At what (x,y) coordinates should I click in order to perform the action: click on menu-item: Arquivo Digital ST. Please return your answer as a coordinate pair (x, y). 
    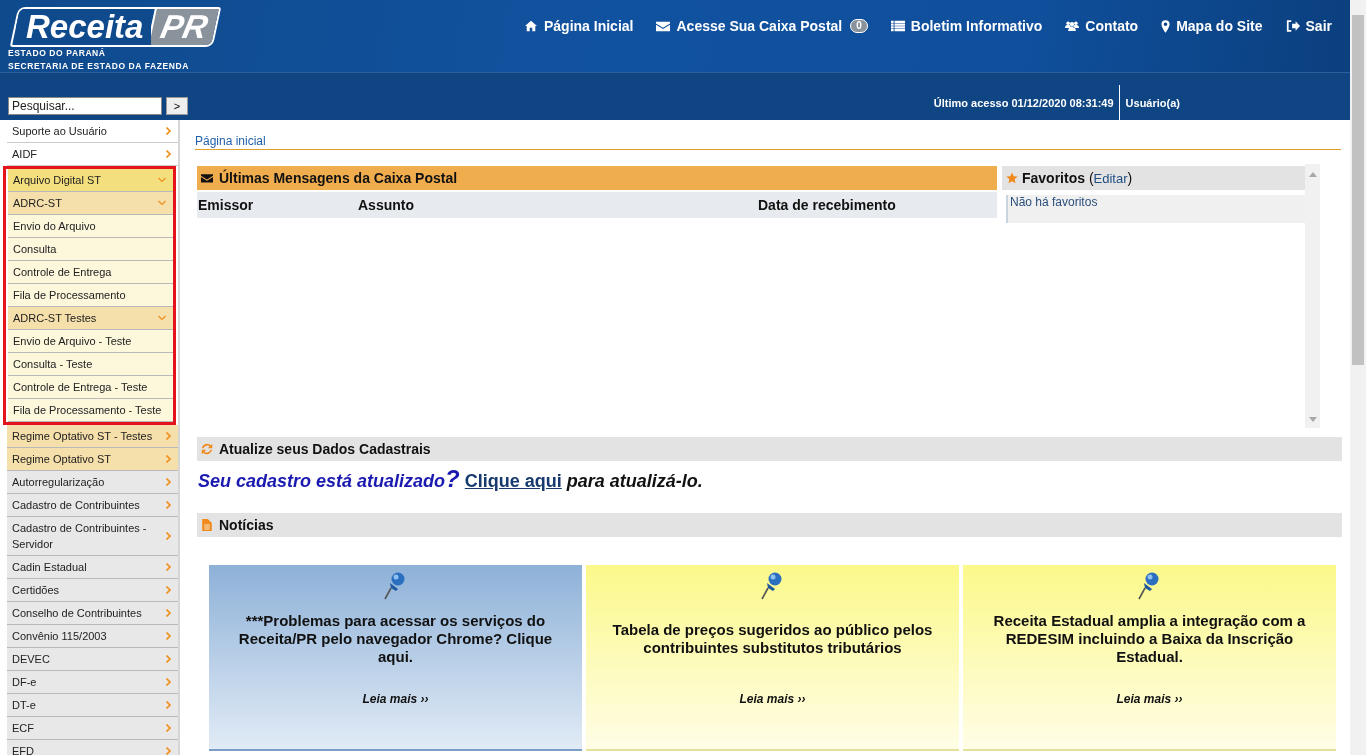
    Looking at the image, I should click on (90, 180).